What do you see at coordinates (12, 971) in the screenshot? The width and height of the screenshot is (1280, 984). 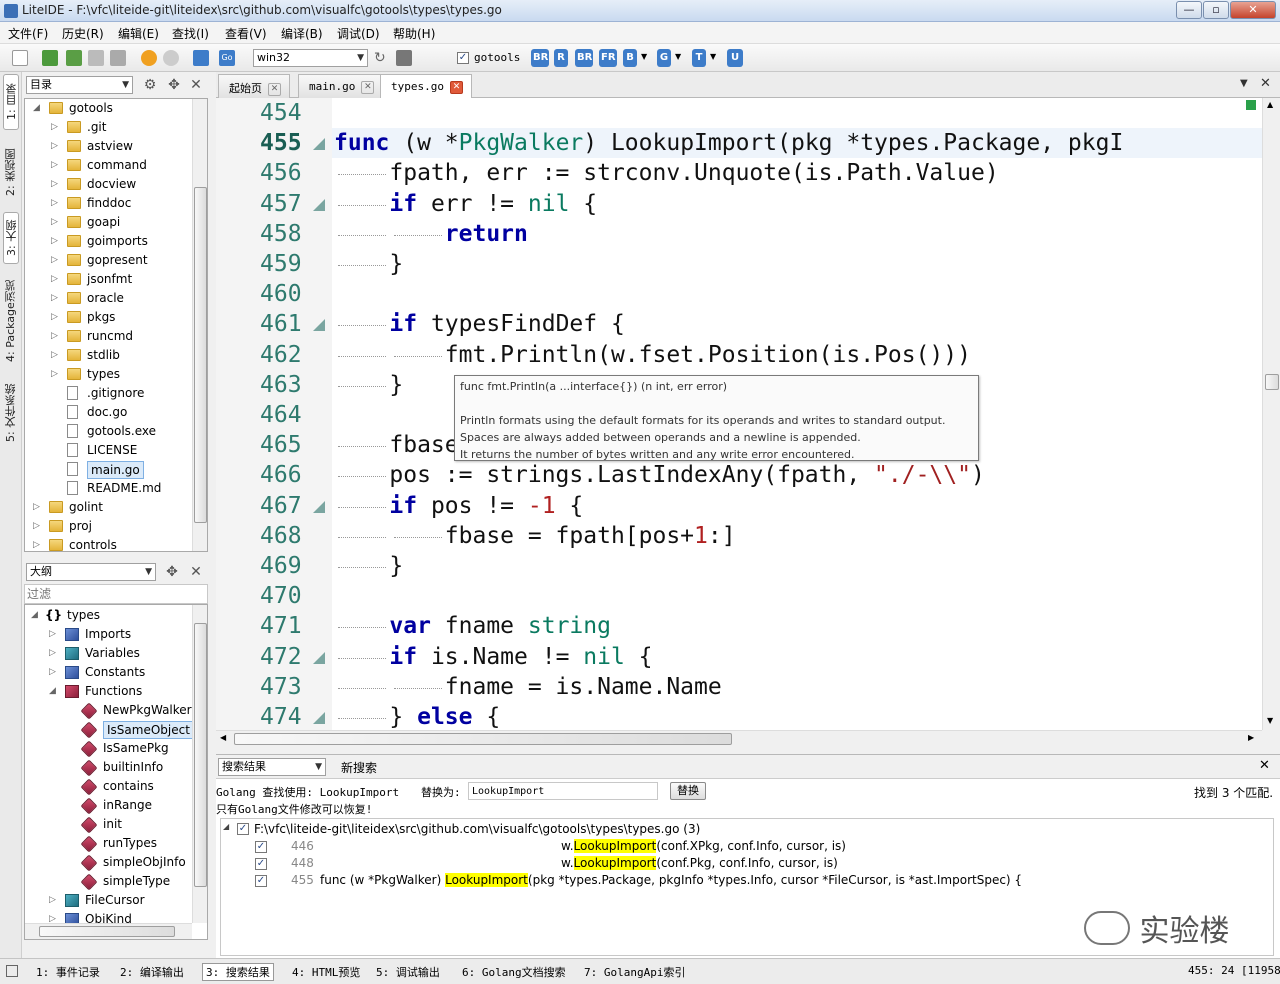 I see `toggle-panel-icon` at bounding box center [12, 971].